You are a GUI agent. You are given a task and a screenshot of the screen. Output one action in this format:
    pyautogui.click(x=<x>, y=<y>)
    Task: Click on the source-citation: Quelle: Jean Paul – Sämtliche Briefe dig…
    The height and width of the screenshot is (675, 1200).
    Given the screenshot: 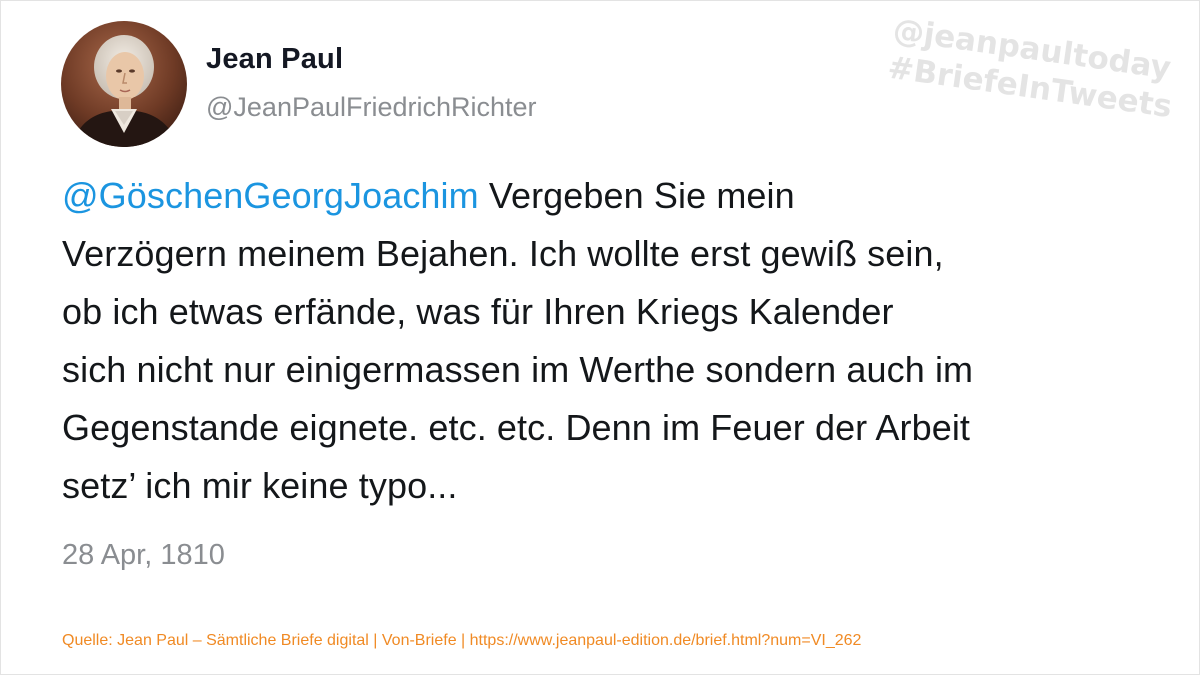 What is the action you would take?
    pyautogui.click(x=462, y=640)
    